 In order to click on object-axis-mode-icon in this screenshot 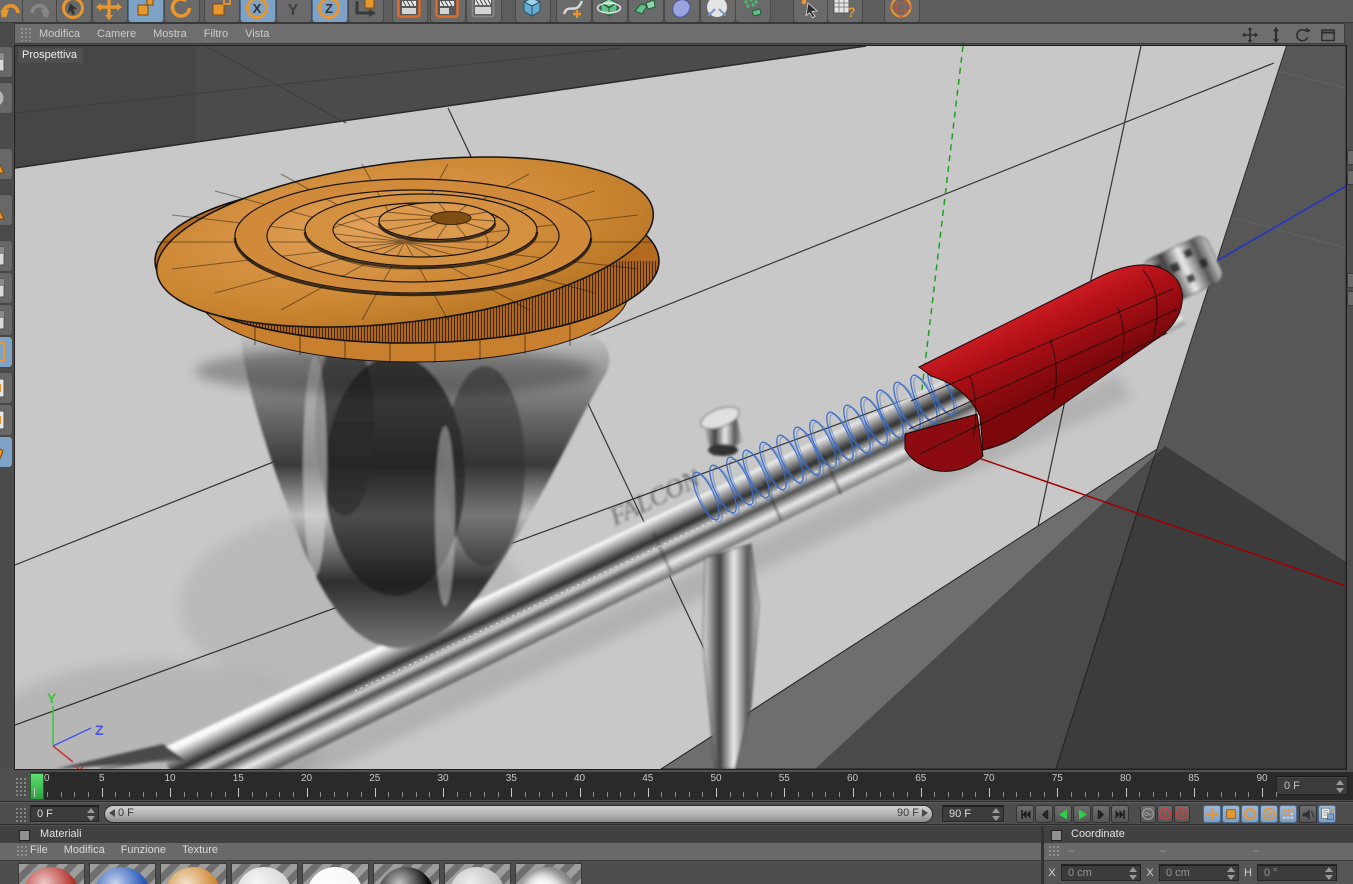, I will do `click(6, 388)`.